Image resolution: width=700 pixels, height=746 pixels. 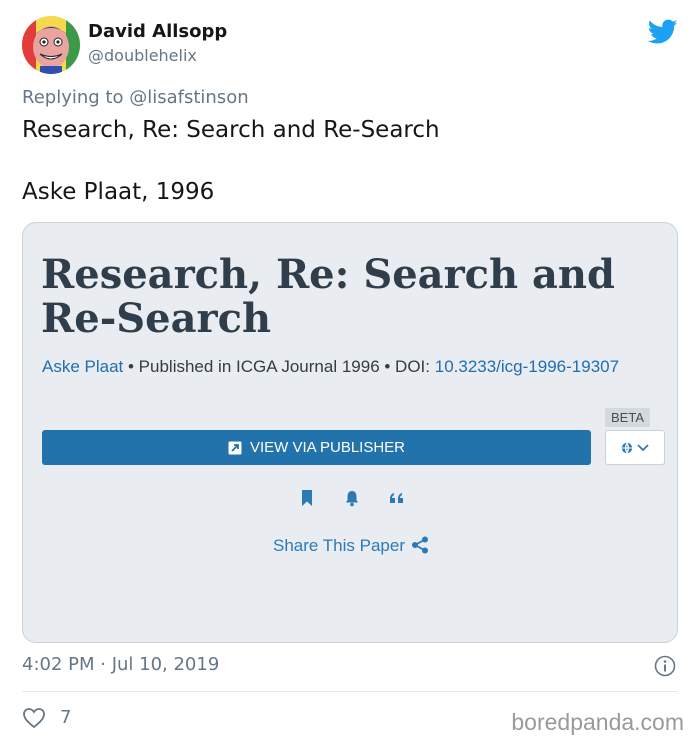 I want to click on paper-author-link: Aske Plaat, so click(x=82, y=366).